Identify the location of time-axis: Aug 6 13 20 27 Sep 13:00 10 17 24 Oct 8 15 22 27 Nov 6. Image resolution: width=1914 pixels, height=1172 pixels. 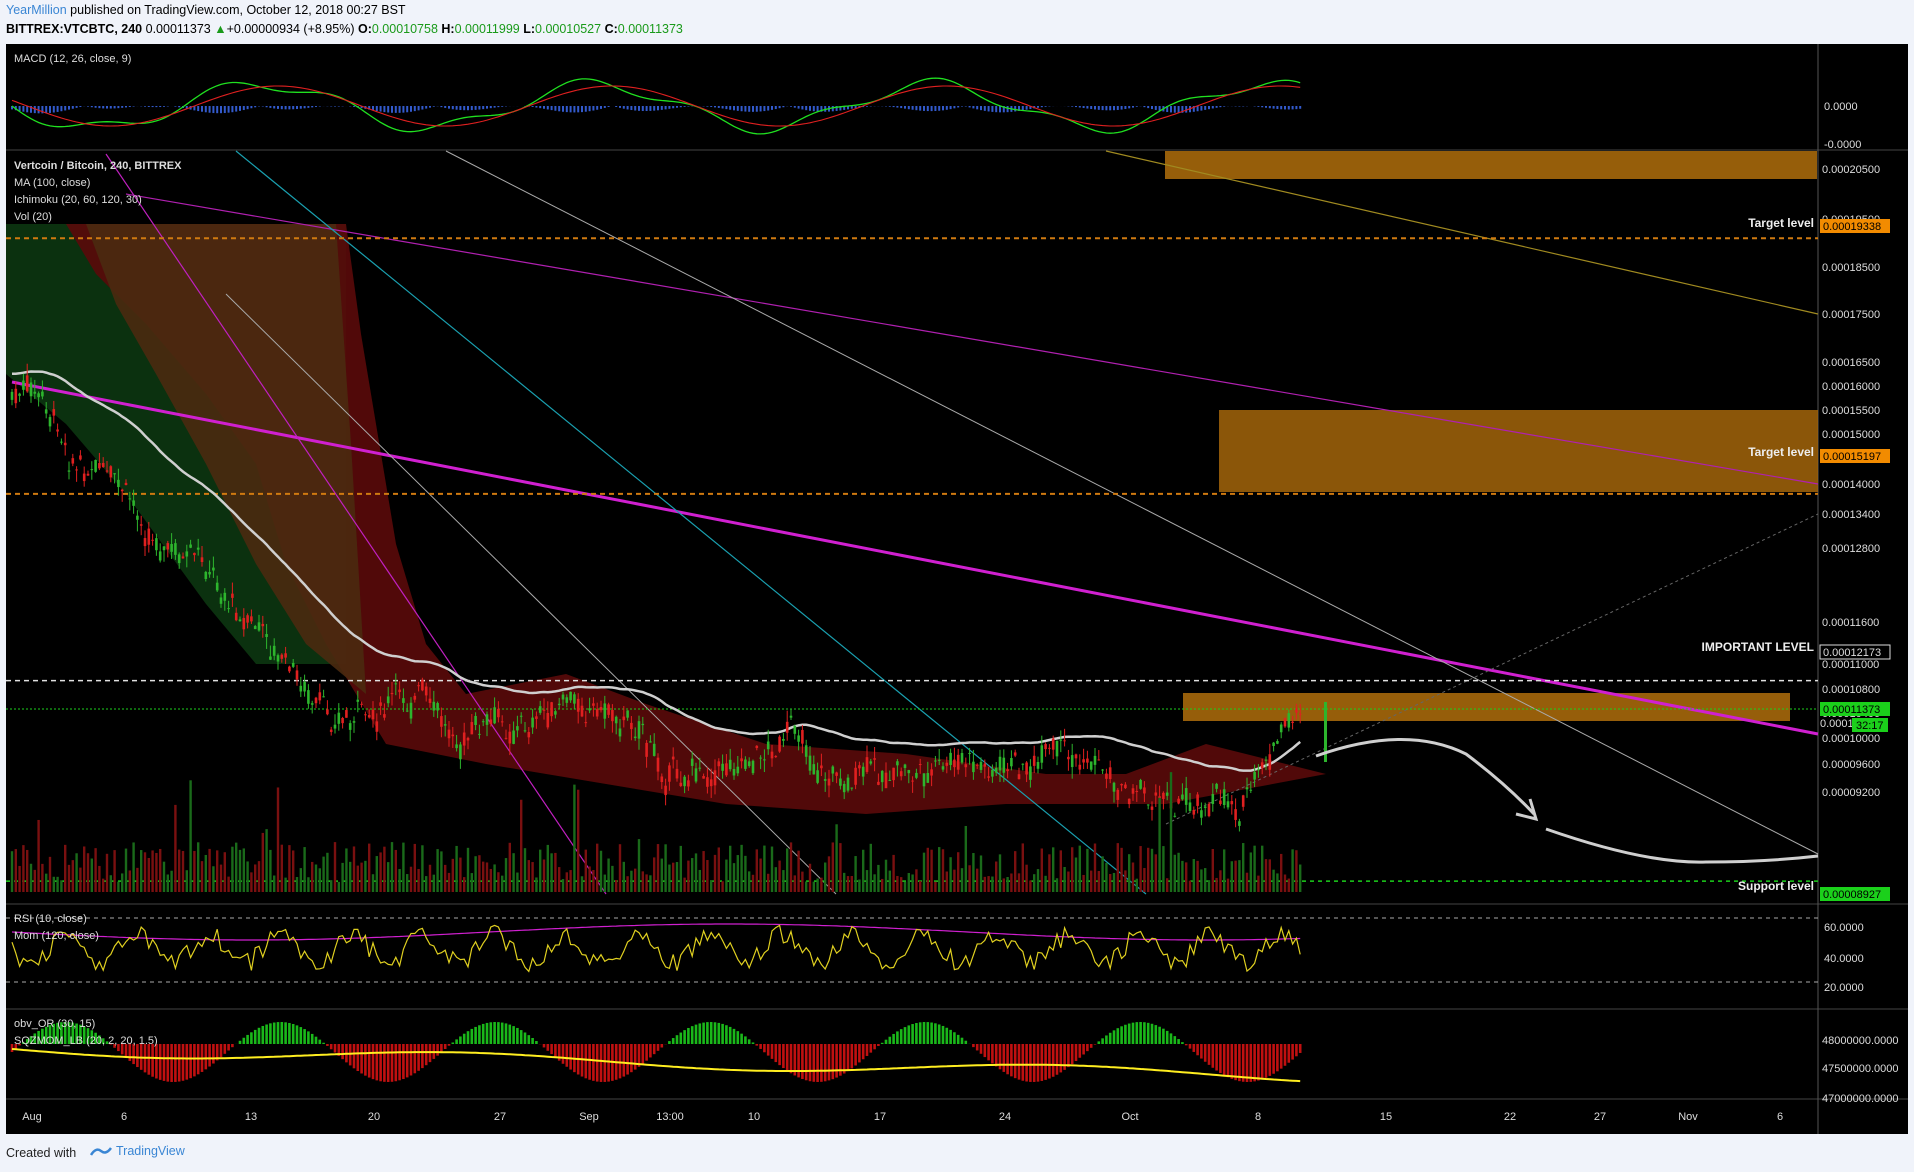
(902, 1117).